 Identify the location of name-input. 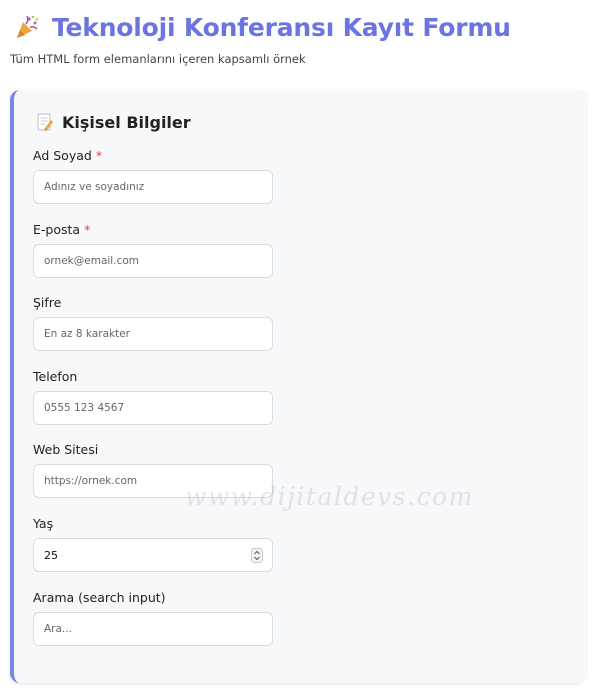
(154, 187).